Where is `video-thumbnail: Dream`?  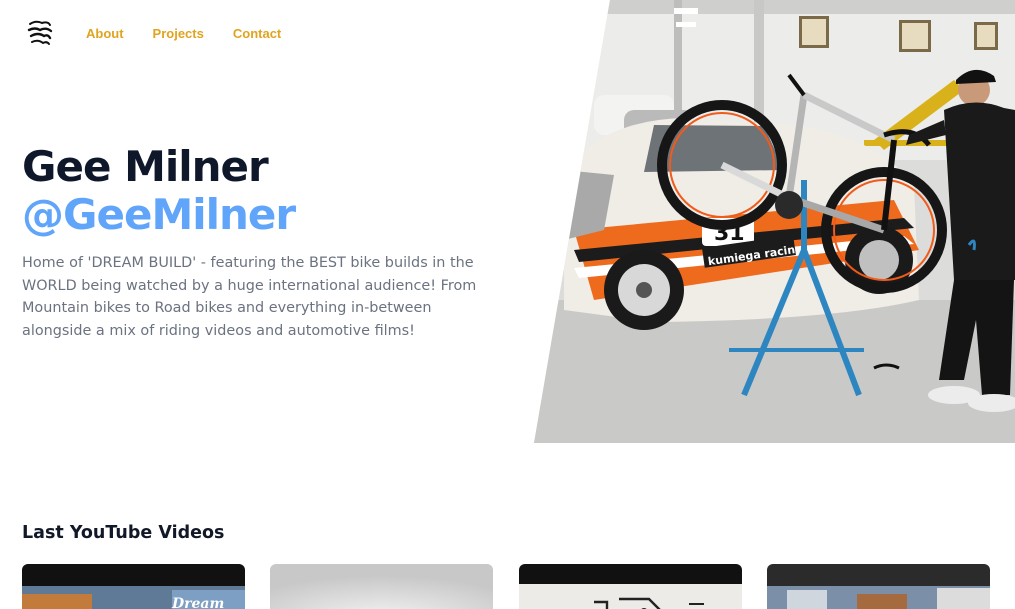 video-thumbnail: Dream is located at coordinates (133, 586).